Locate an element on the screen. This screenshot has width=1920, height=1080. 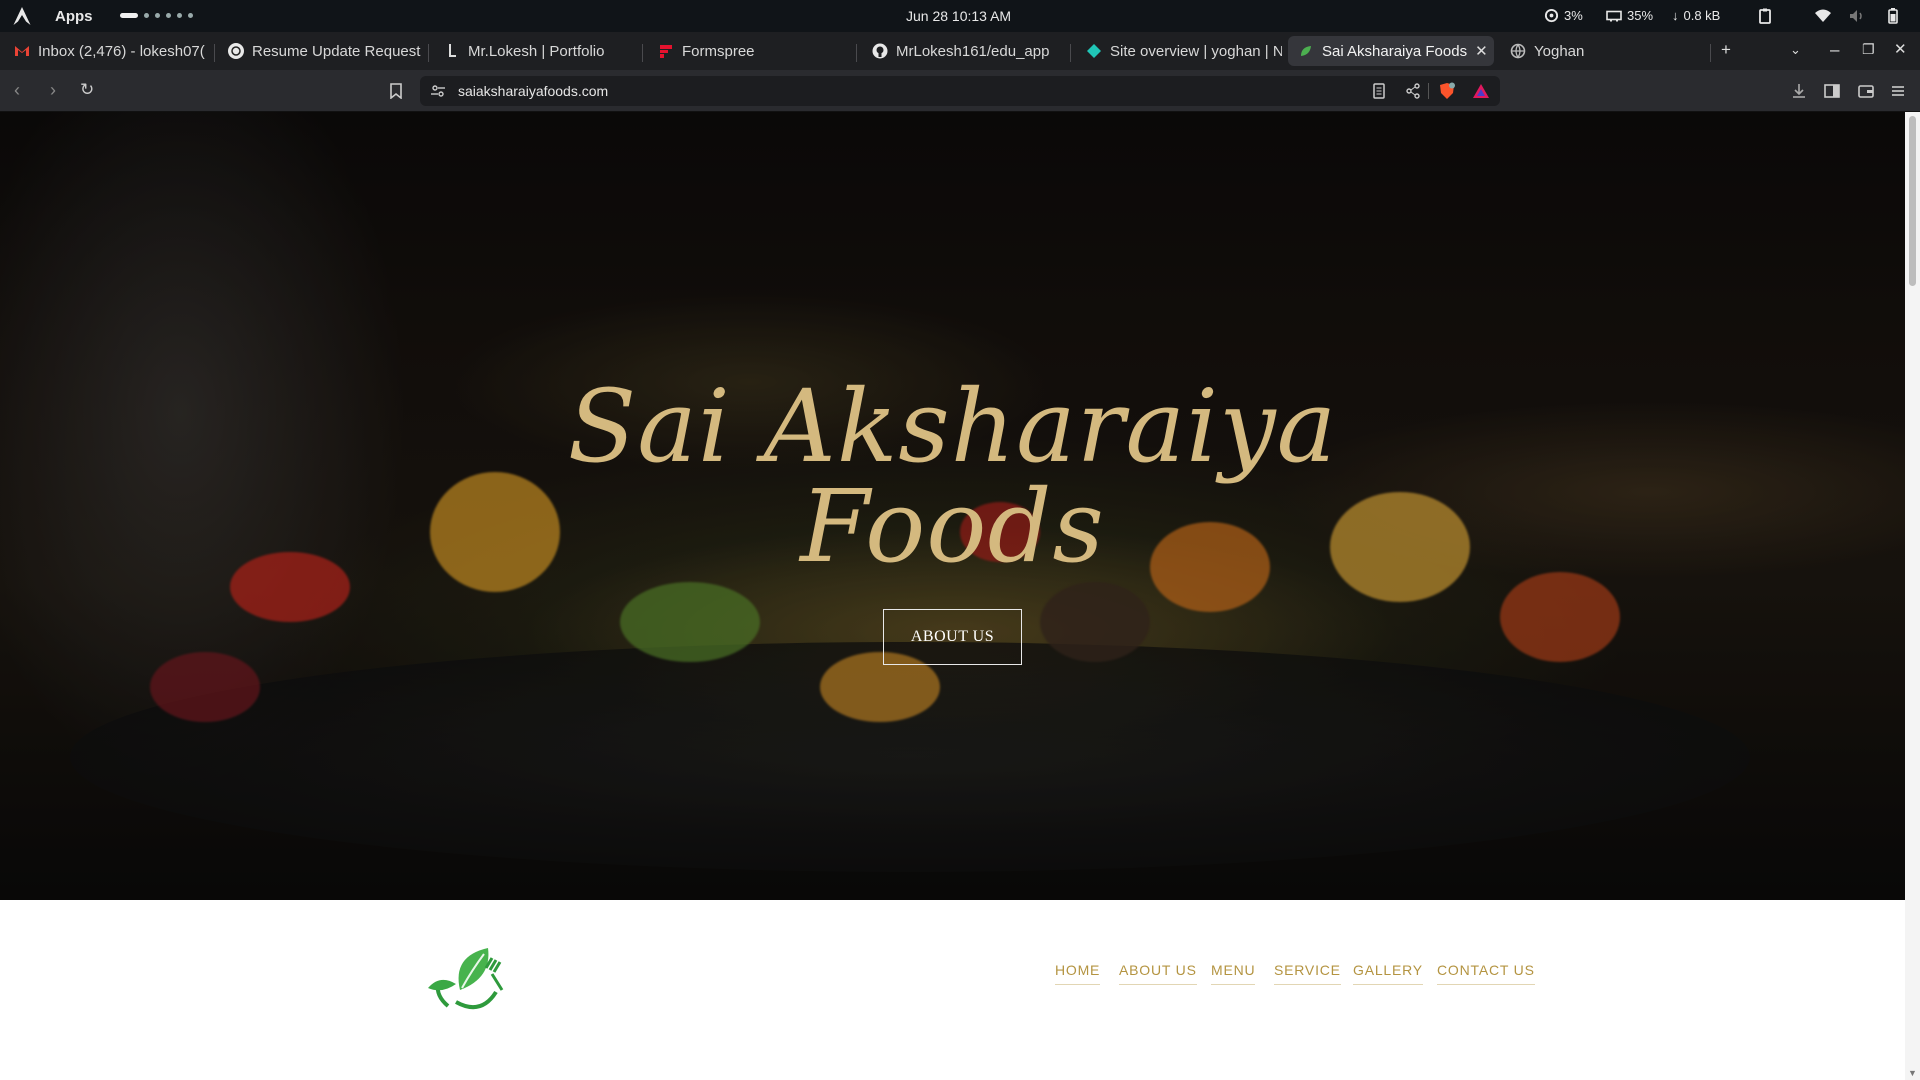
tab-portfolio: Mr.Lokesh | Portfolio is located at coordinates (537, 51).